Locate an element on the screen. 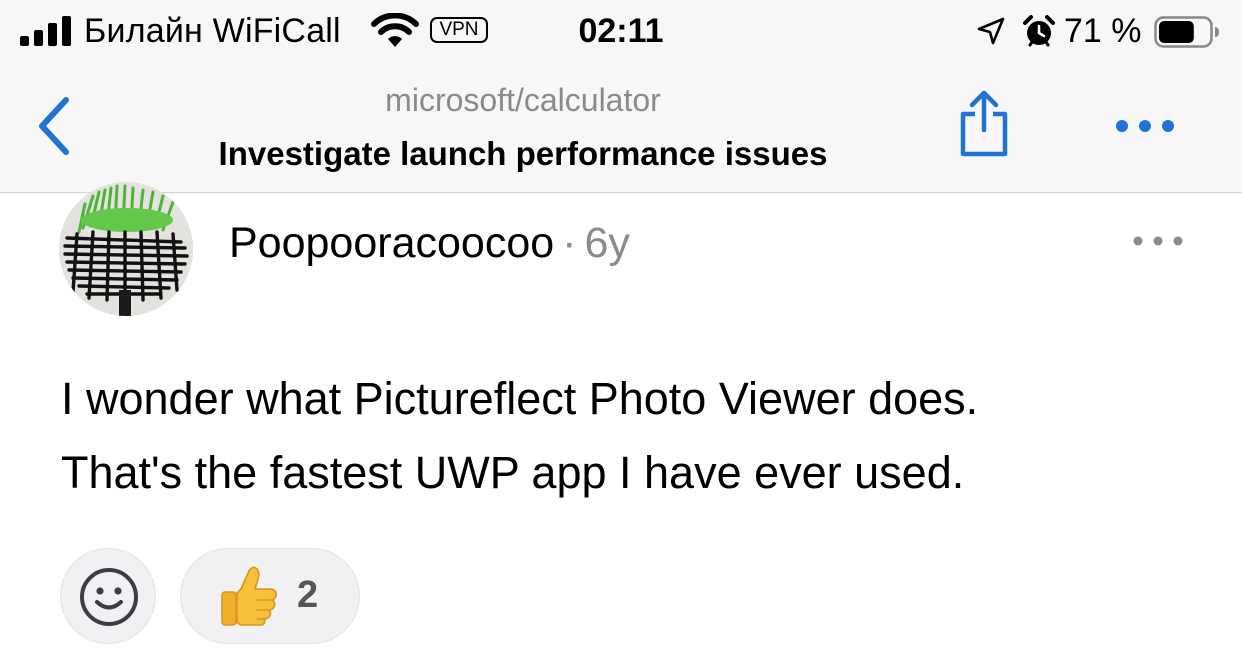 The image size is (1242, 648). add-reaction-button is located at coordinates (108, 596).